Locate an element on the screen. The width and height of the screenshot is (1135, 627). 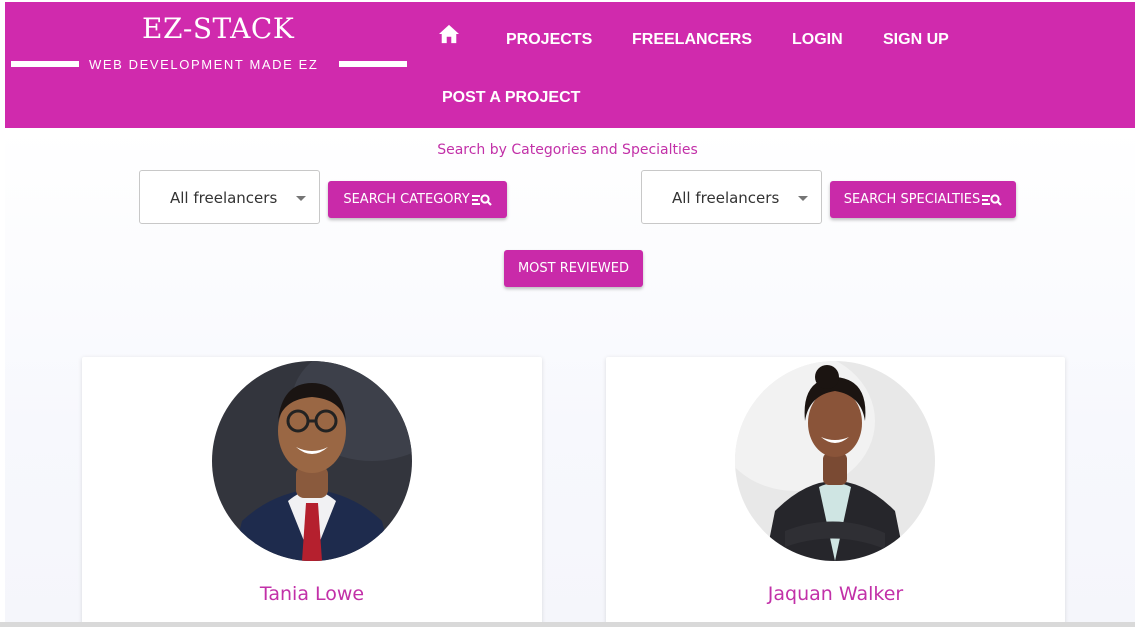
brand-tagline: WEB DEVELOPMENT MADE EZ is located at coordinates (204, 64).